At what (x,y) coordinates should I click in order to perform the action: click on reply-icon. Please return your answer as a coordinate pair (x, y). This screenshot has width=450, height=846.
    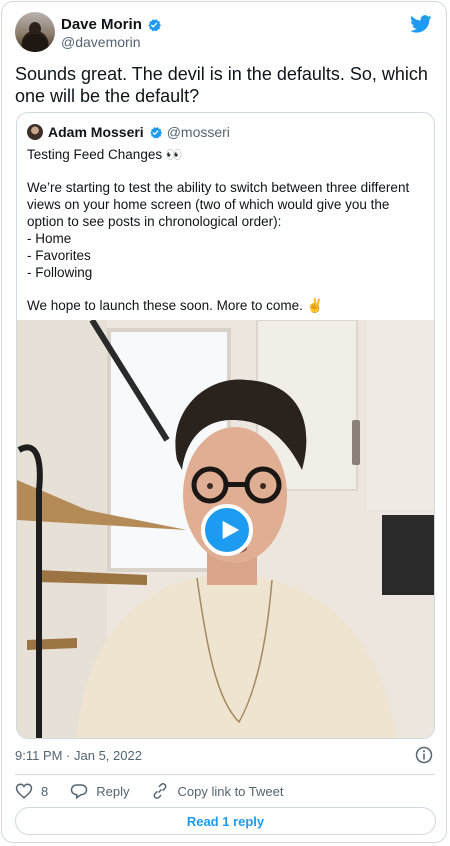
    Looking at the image, I should click on (79, 792).